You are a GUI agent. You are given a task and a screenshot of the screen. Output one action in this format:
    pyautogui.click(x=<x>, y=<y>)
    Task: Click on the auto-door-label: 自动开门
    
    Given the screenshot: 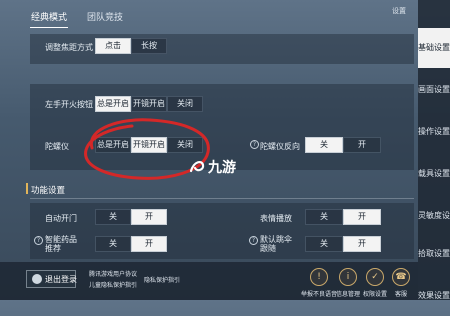 What is the action you would take?
    pyautogui.click(x=61, y=218)
    